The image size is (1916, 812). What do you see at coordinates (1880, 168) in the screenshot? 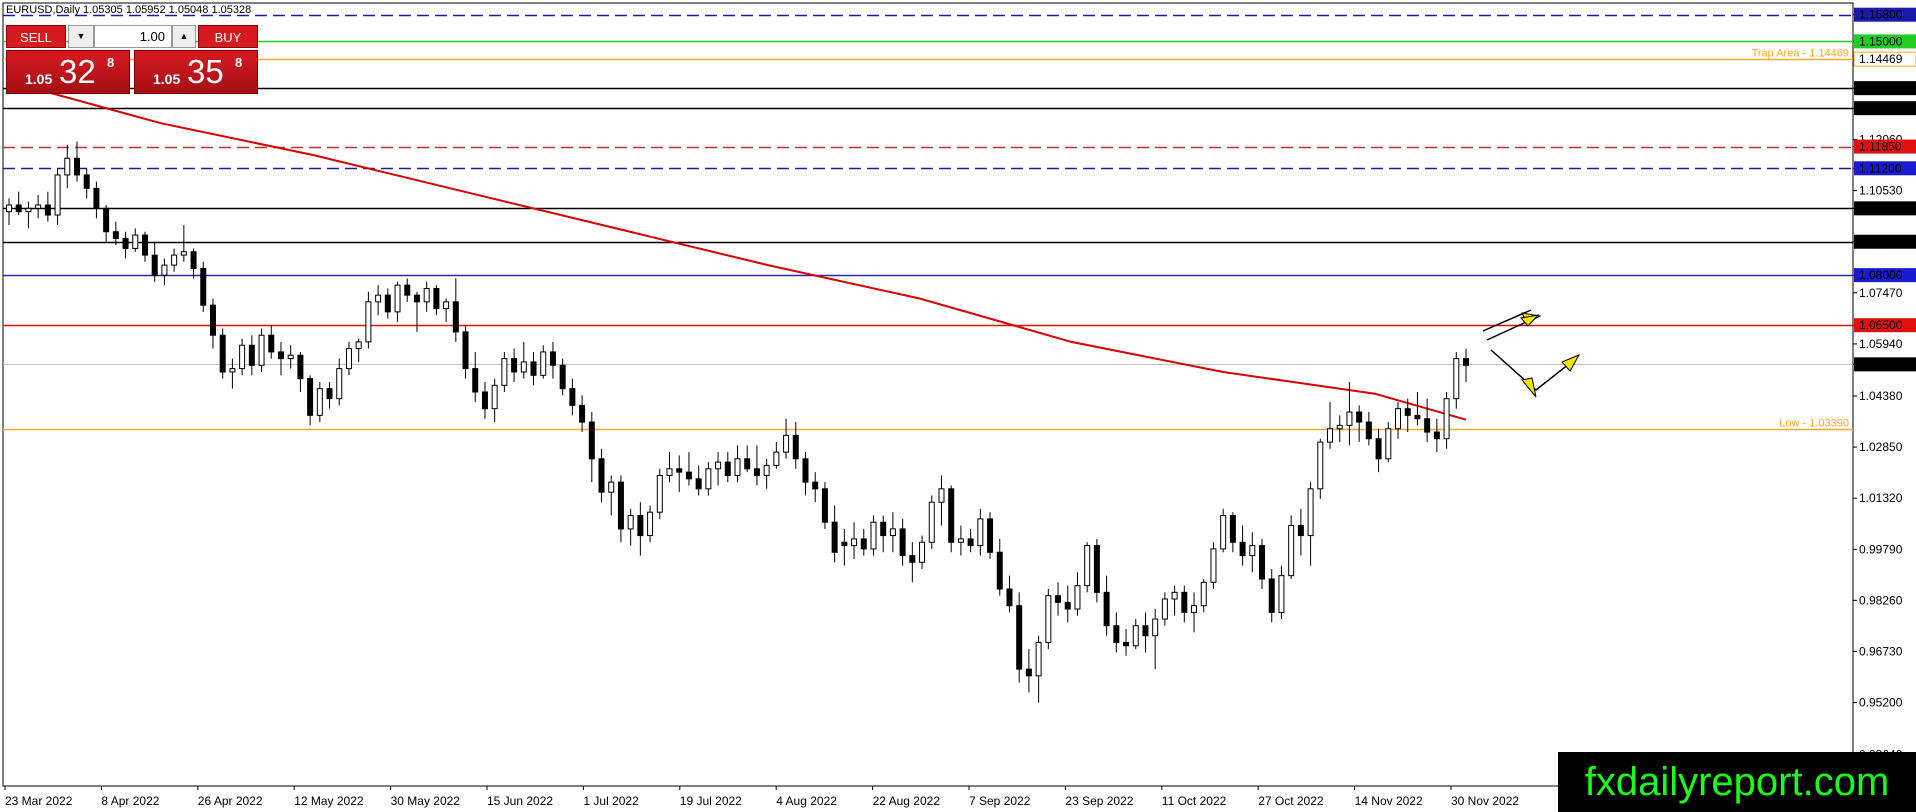
I see `y-tick-label: 1.11200` at bounding box center [1880, 168].